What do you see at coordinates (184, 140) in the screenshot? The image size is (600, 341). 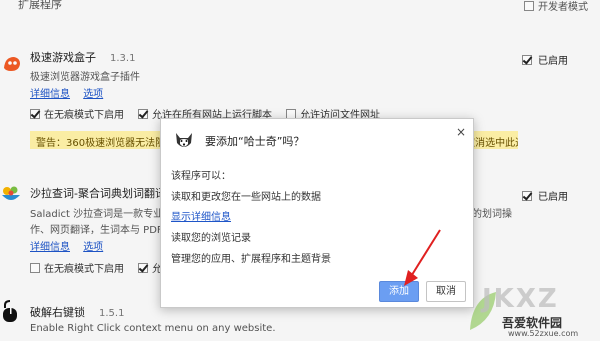 I see `husky-icon` at bounding box center [184, 140].